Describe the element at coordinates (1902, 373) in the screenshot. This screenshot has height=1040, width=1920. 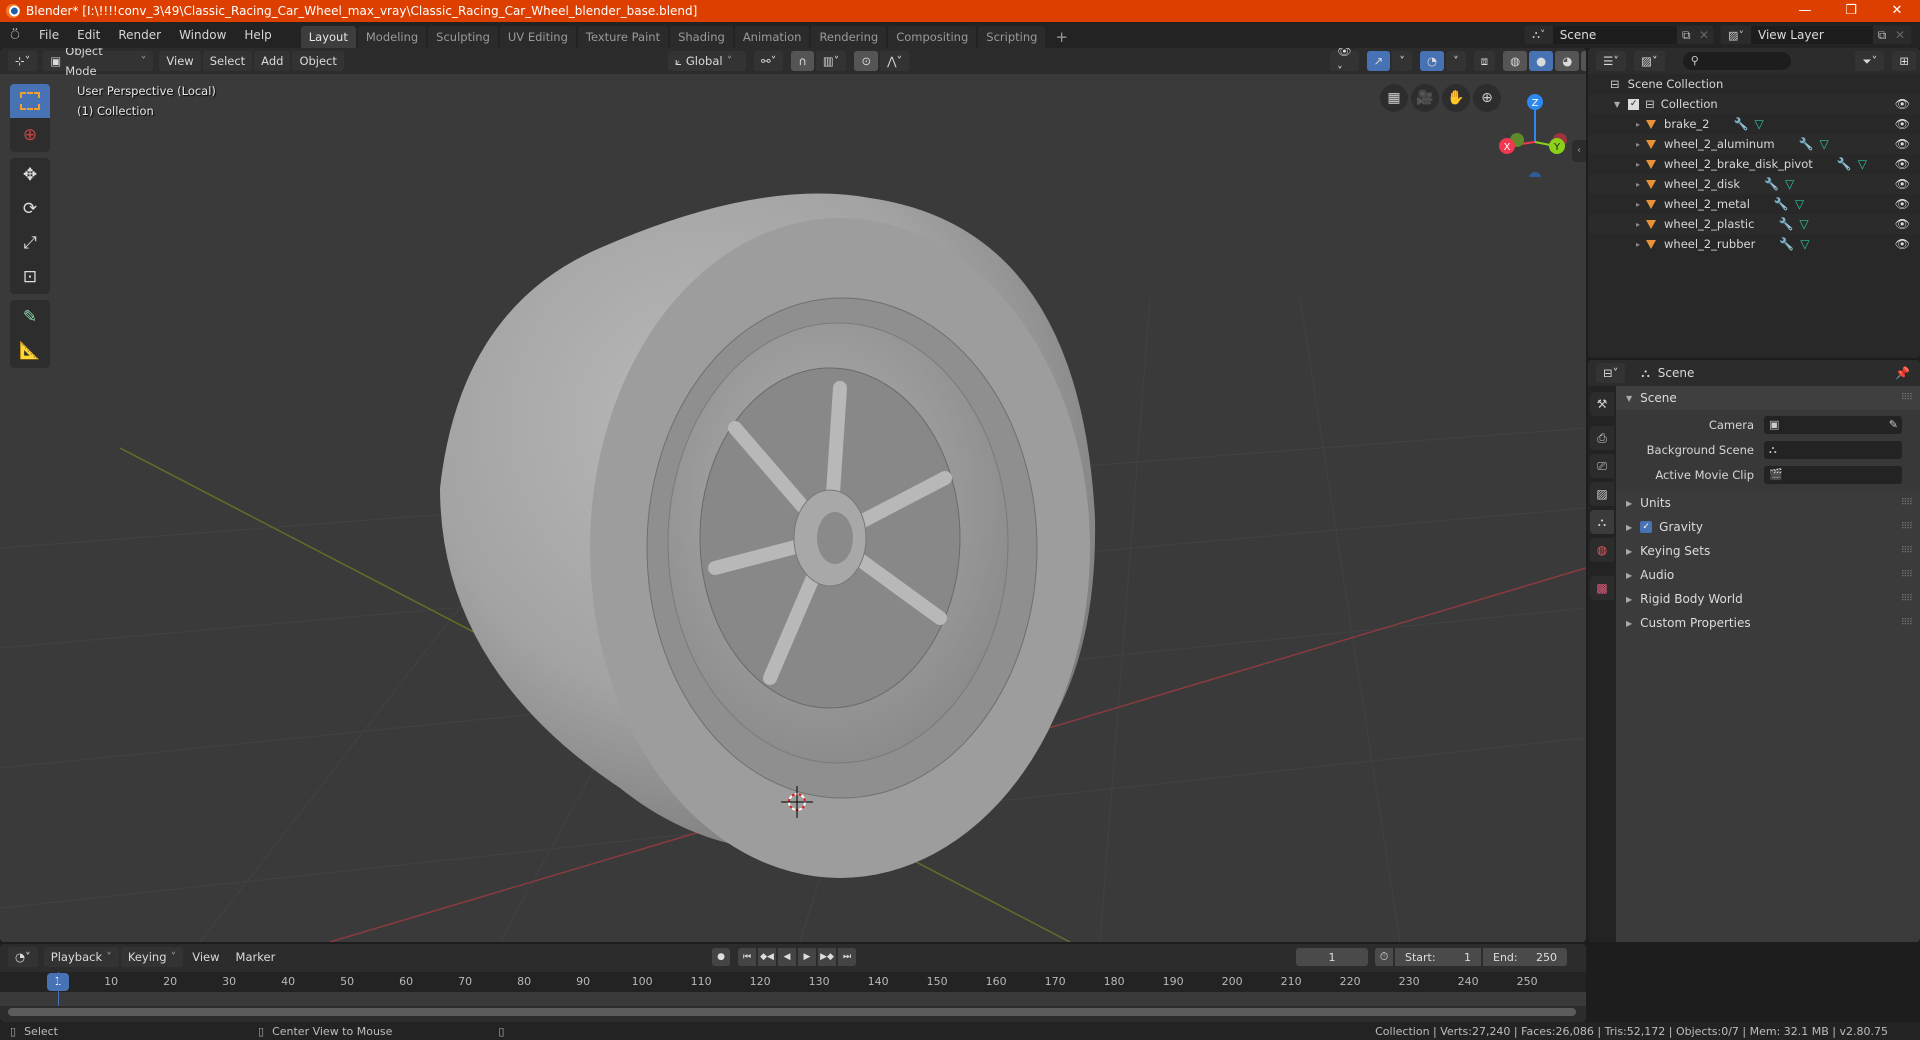
I see `pin-icon: 📌` at that location.